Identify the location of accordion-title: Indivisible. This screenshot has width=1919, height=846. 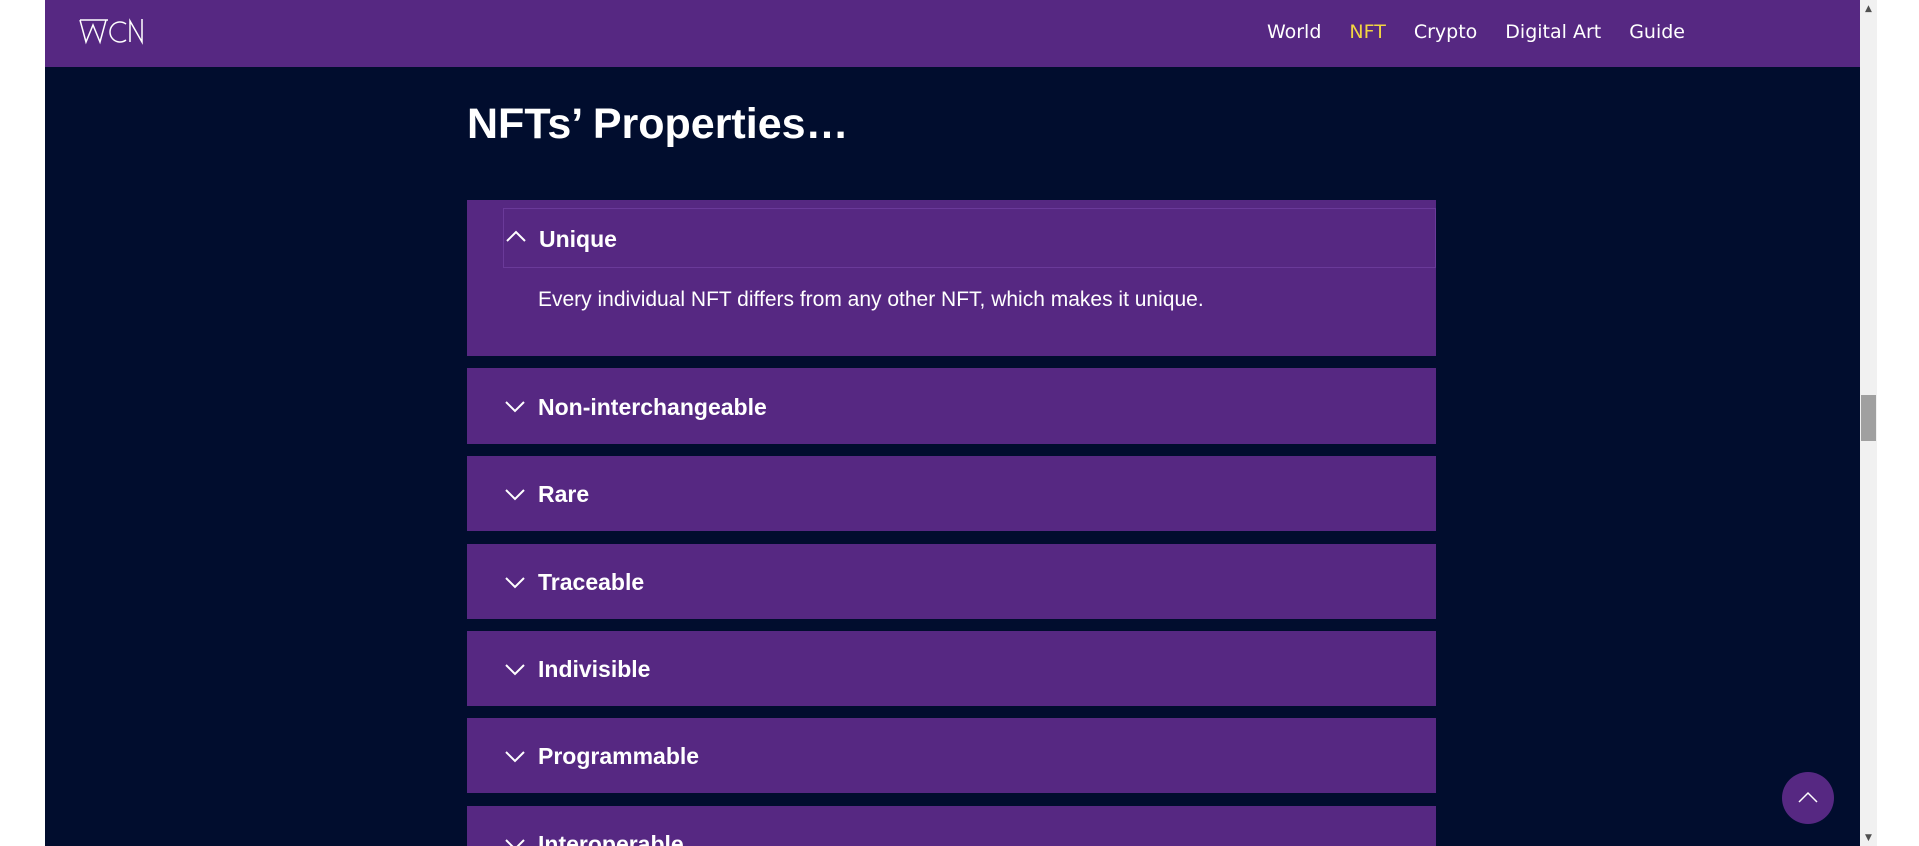
(594, 669).